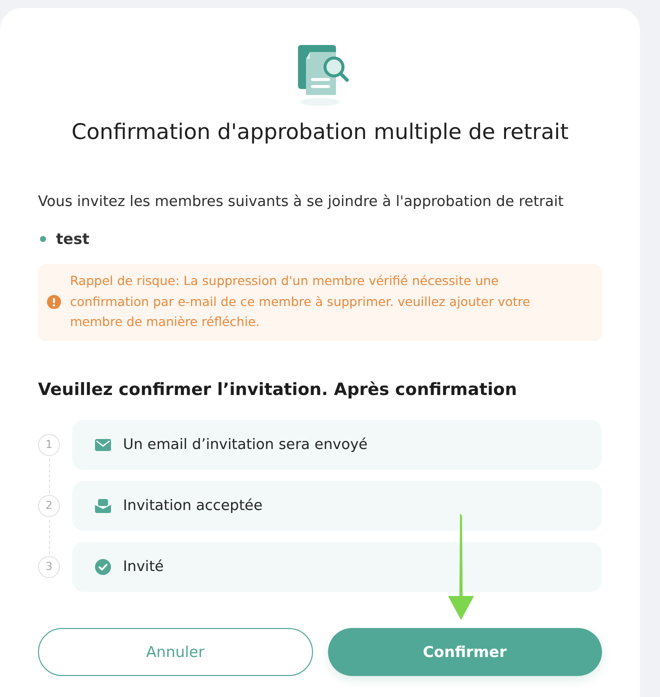 Image resolution: width=660 pixels, height=697 pixels. Describe the element at coordinates (49, 567) in the screenshot. I see `step-number: 3` at that location.